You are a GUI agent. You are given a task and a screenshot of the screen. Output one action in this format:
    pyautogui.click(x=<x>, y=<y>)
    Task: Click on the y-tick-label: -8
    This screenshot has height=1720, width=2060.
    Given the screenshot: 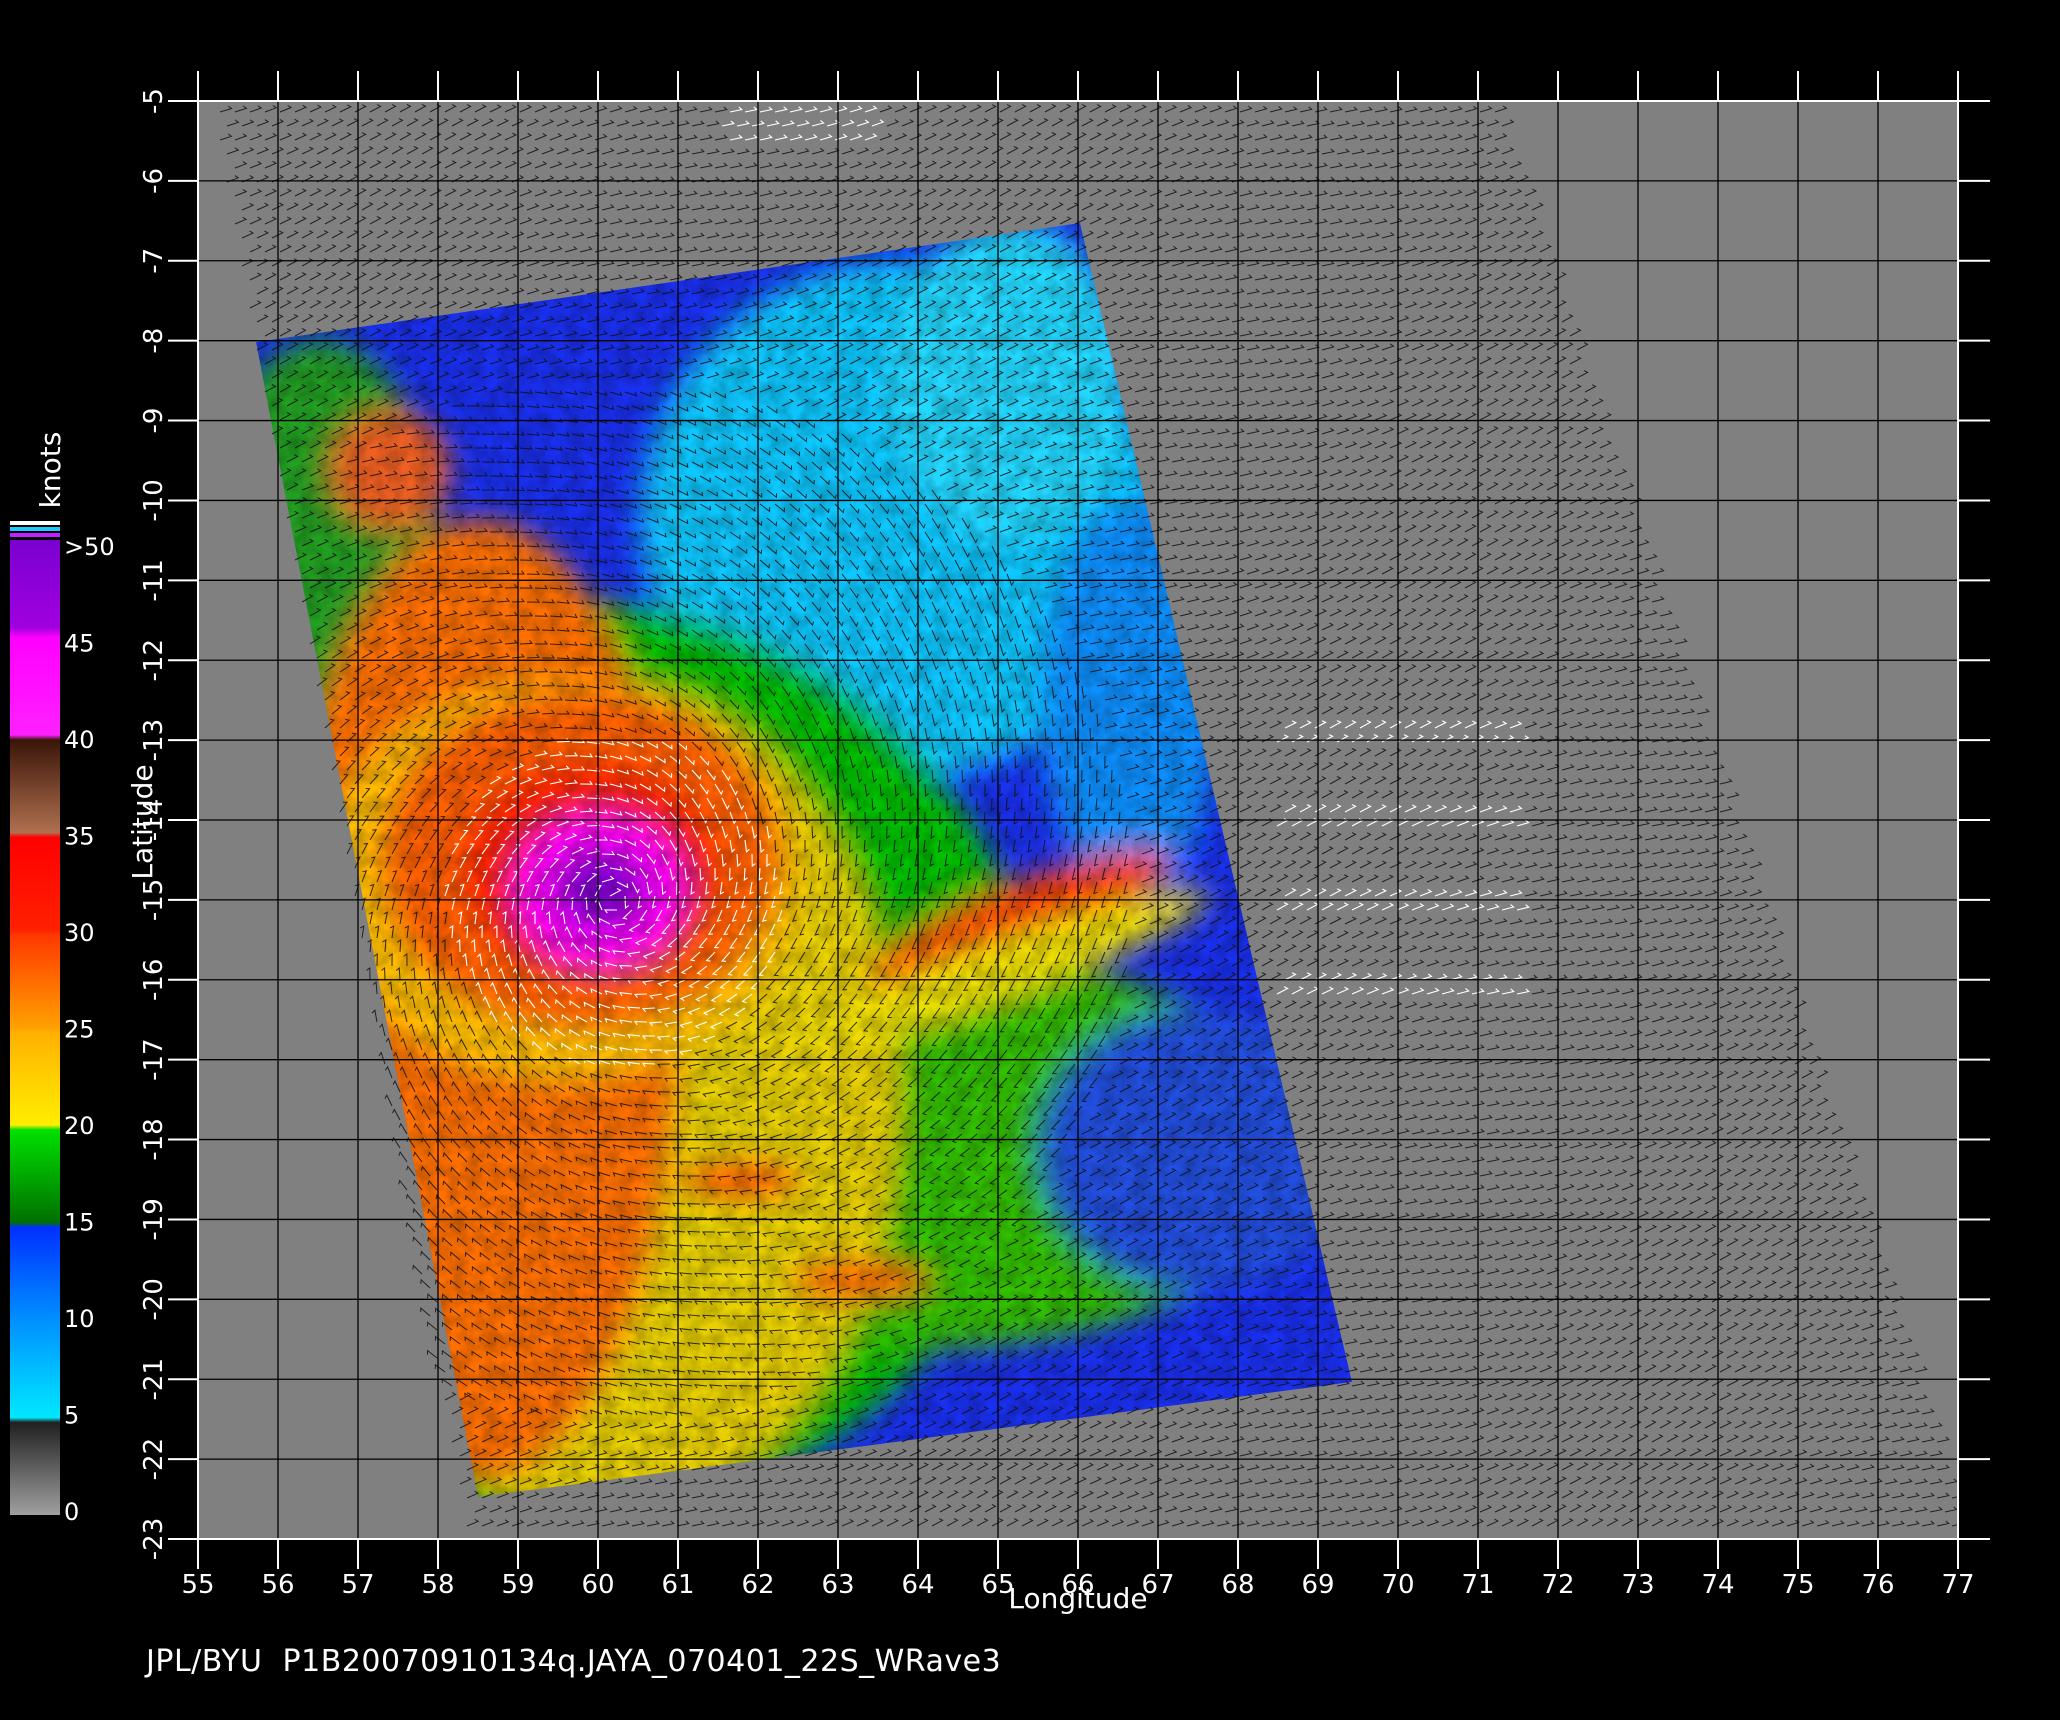 What is the action you would take?
    pyautogui.click(x=154, y=341)
    